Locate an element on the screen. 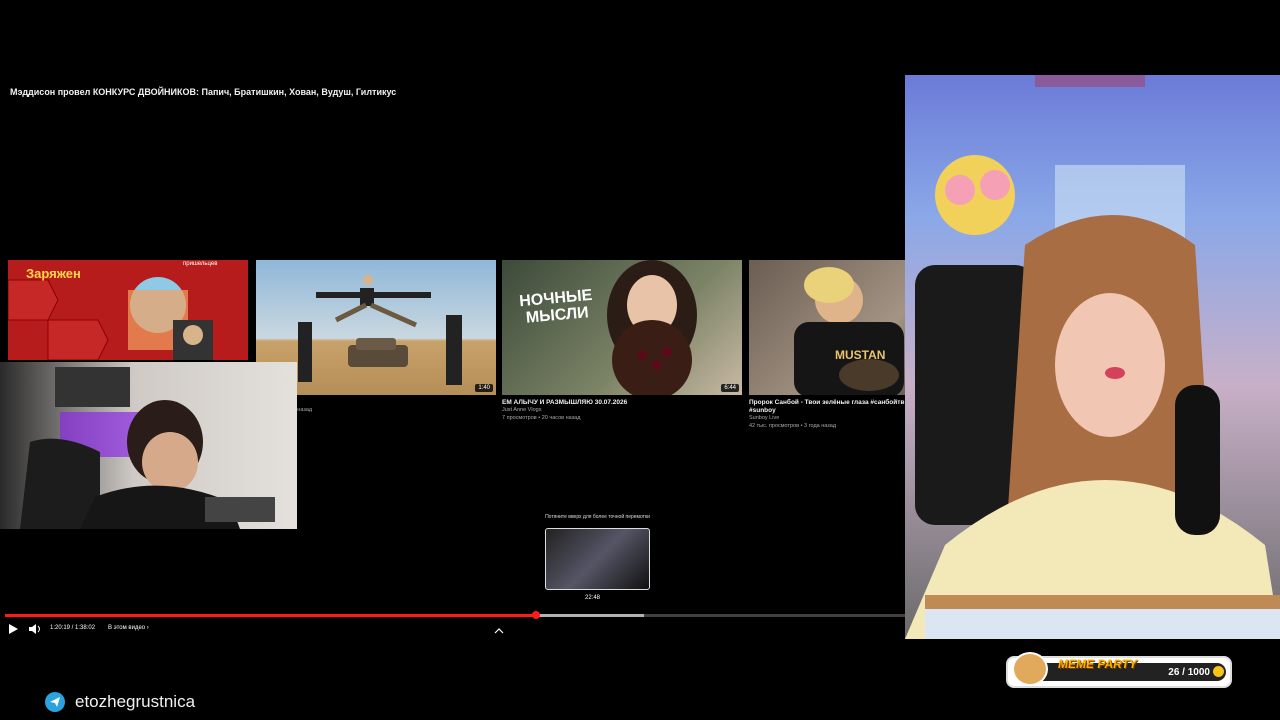  volume-icon is located at coordinates (34, 629).